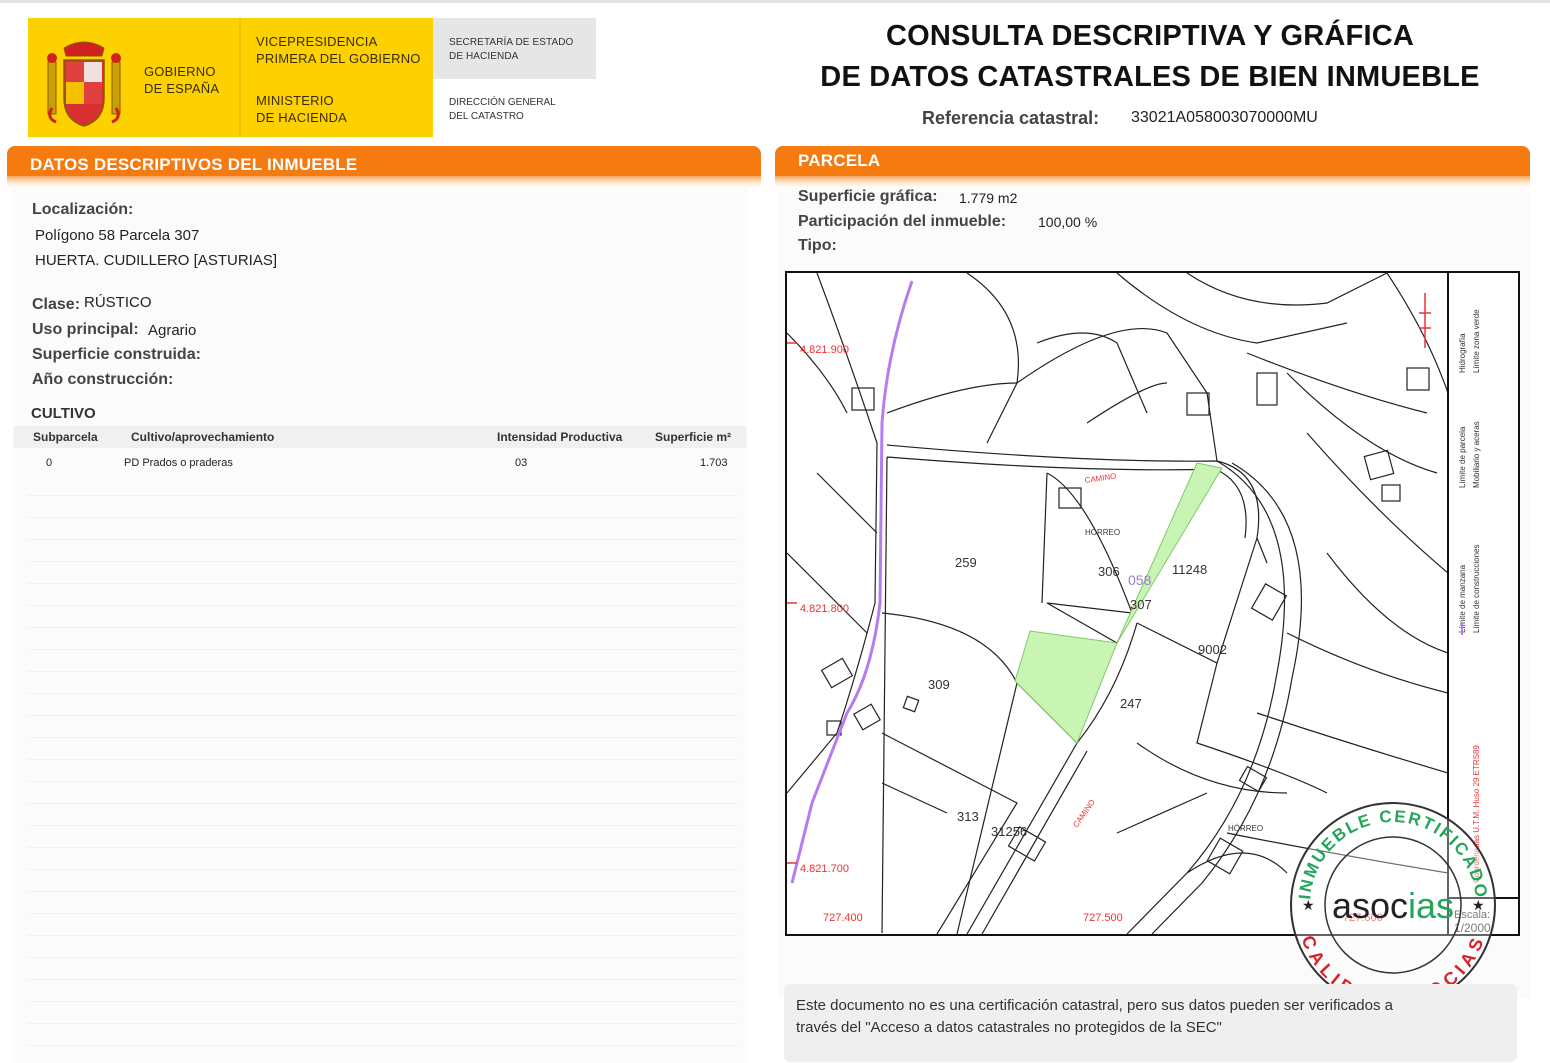 The height and width of the screenshot is (1063, 1550). I want to click on descriptive-heading: DATOS DESCRIPTIVOS DEL INMUEBLE, so click(194, 164).